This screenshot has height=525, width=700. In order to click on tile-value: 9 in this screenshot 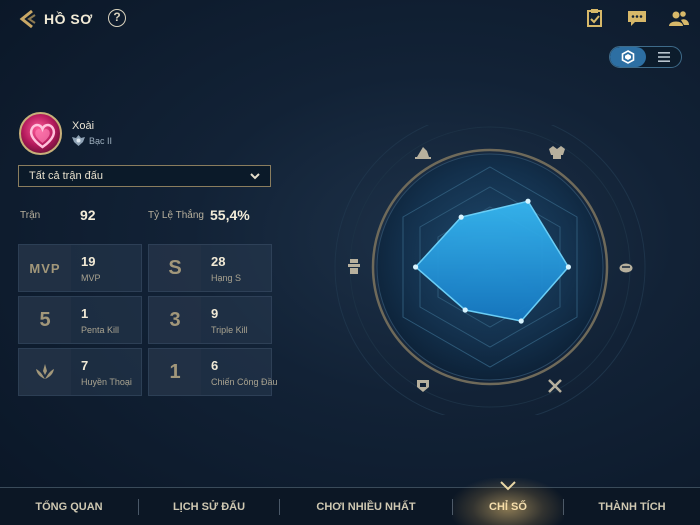, I will do `click(215, 313)`.